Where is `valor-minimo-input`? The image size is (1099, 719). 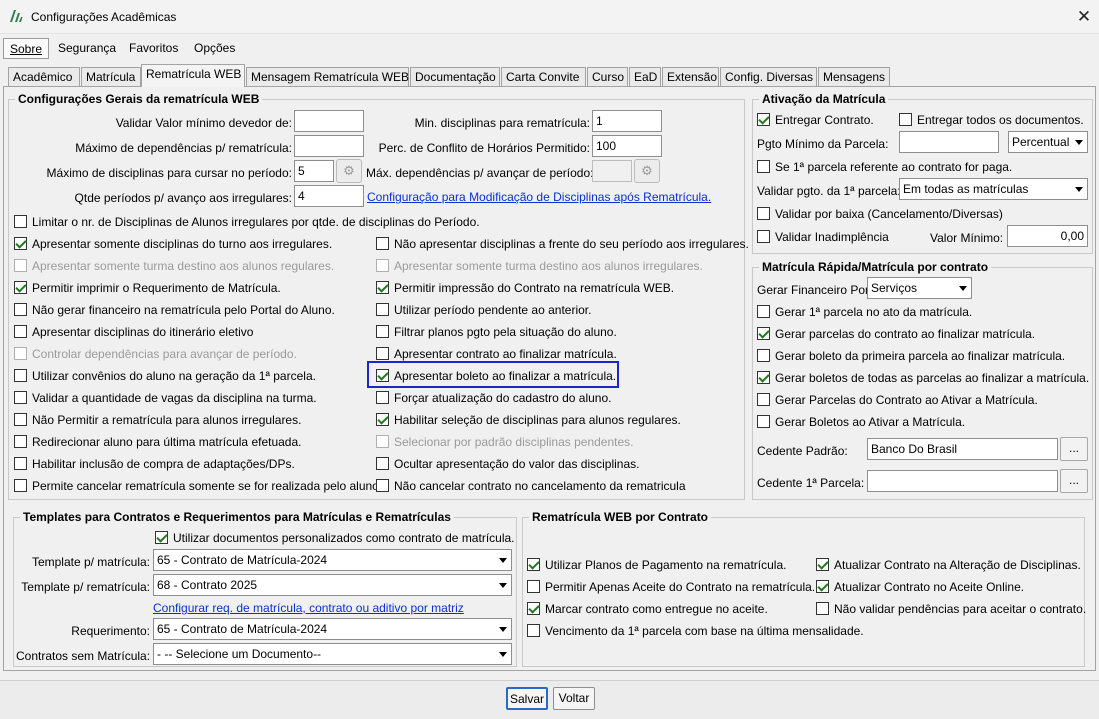
valor-minimo-input is located at coordinates (329, 121).